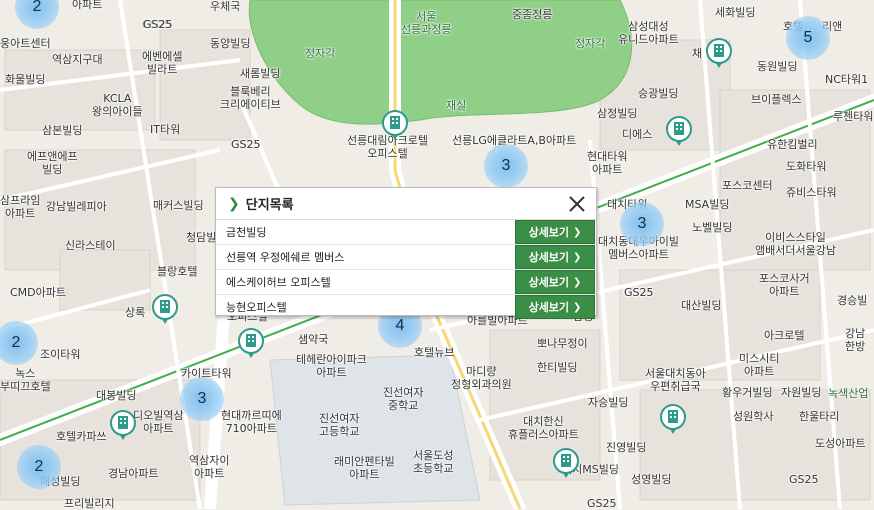  What do you see at coordinates (784, 335) in the screenshot?
I see `map-label: 아크로텔` at bounding box center [784, 335].